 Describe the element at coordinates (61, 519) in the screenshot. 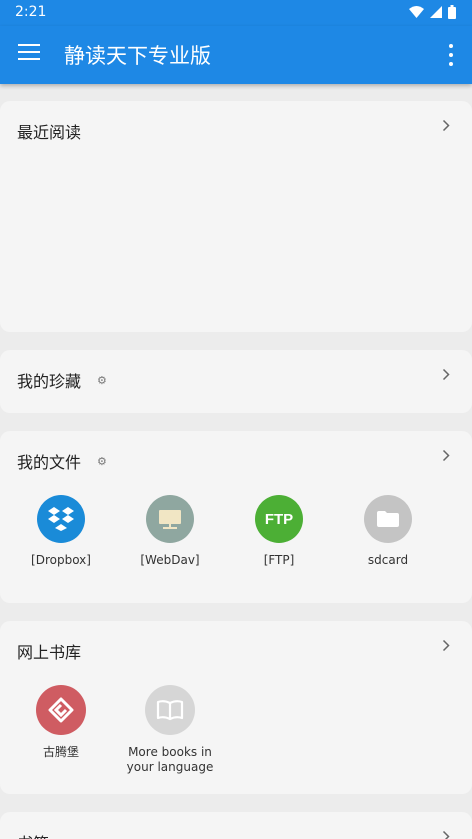

I see `dropbox-icon` at that location.